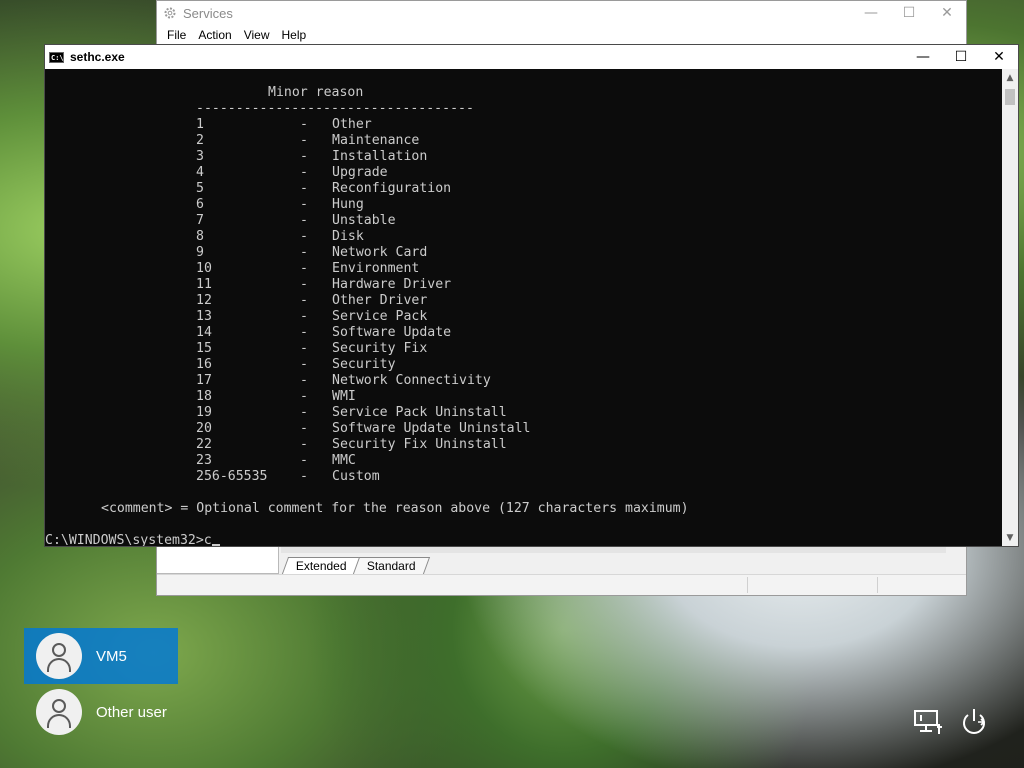 The image size is (1024, 768). I want to click on reason-label: Installation, so click(380, 156).